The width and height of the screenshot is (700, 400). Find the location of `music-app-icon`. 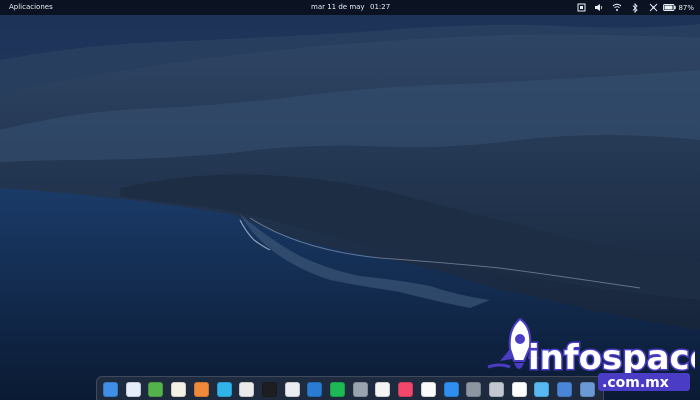

music-app-icon is located at coordinates (406, 389).